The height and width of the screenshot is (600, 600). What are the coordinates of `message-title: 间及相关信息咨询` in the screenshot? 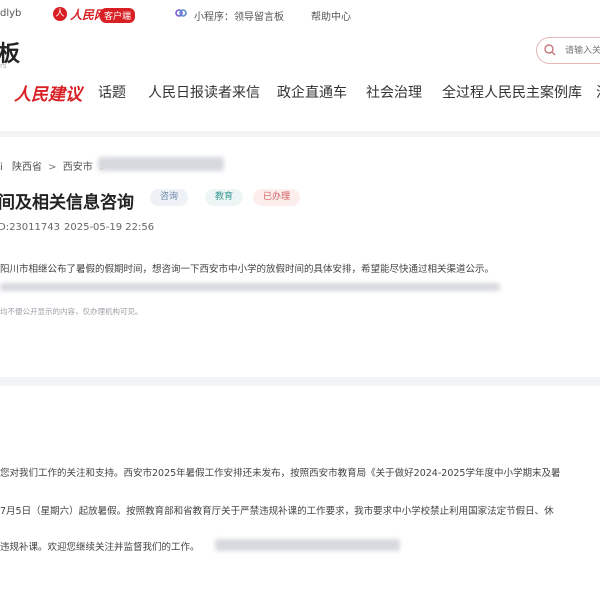 It's located at (67, 203).